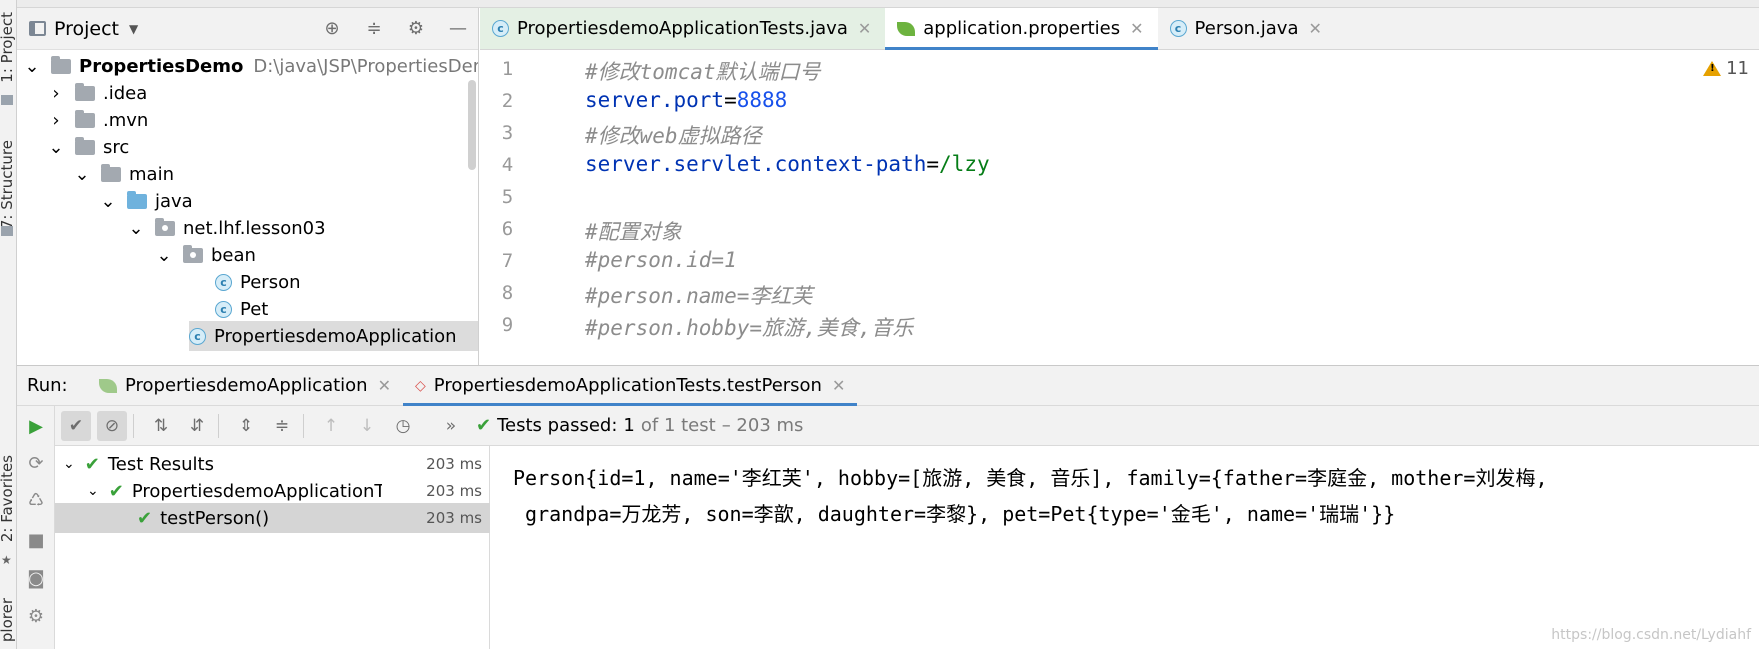  I want to click on tree-item-java: ⌄ java, so click(146, 201).